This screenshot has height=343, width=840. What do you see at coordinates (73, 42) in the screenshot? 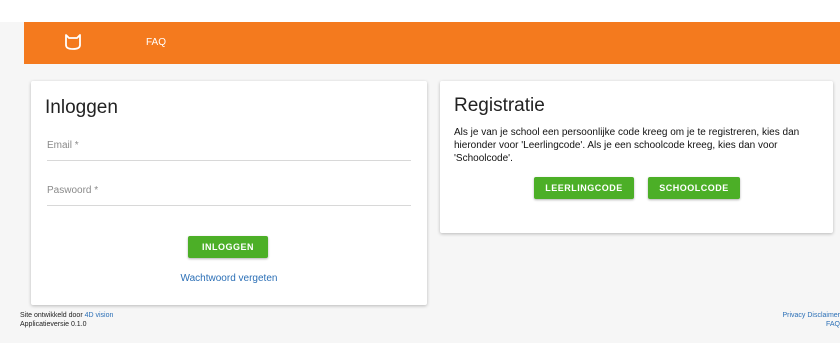
I see `cat-logo-icon` at bounding box center [73, 42].